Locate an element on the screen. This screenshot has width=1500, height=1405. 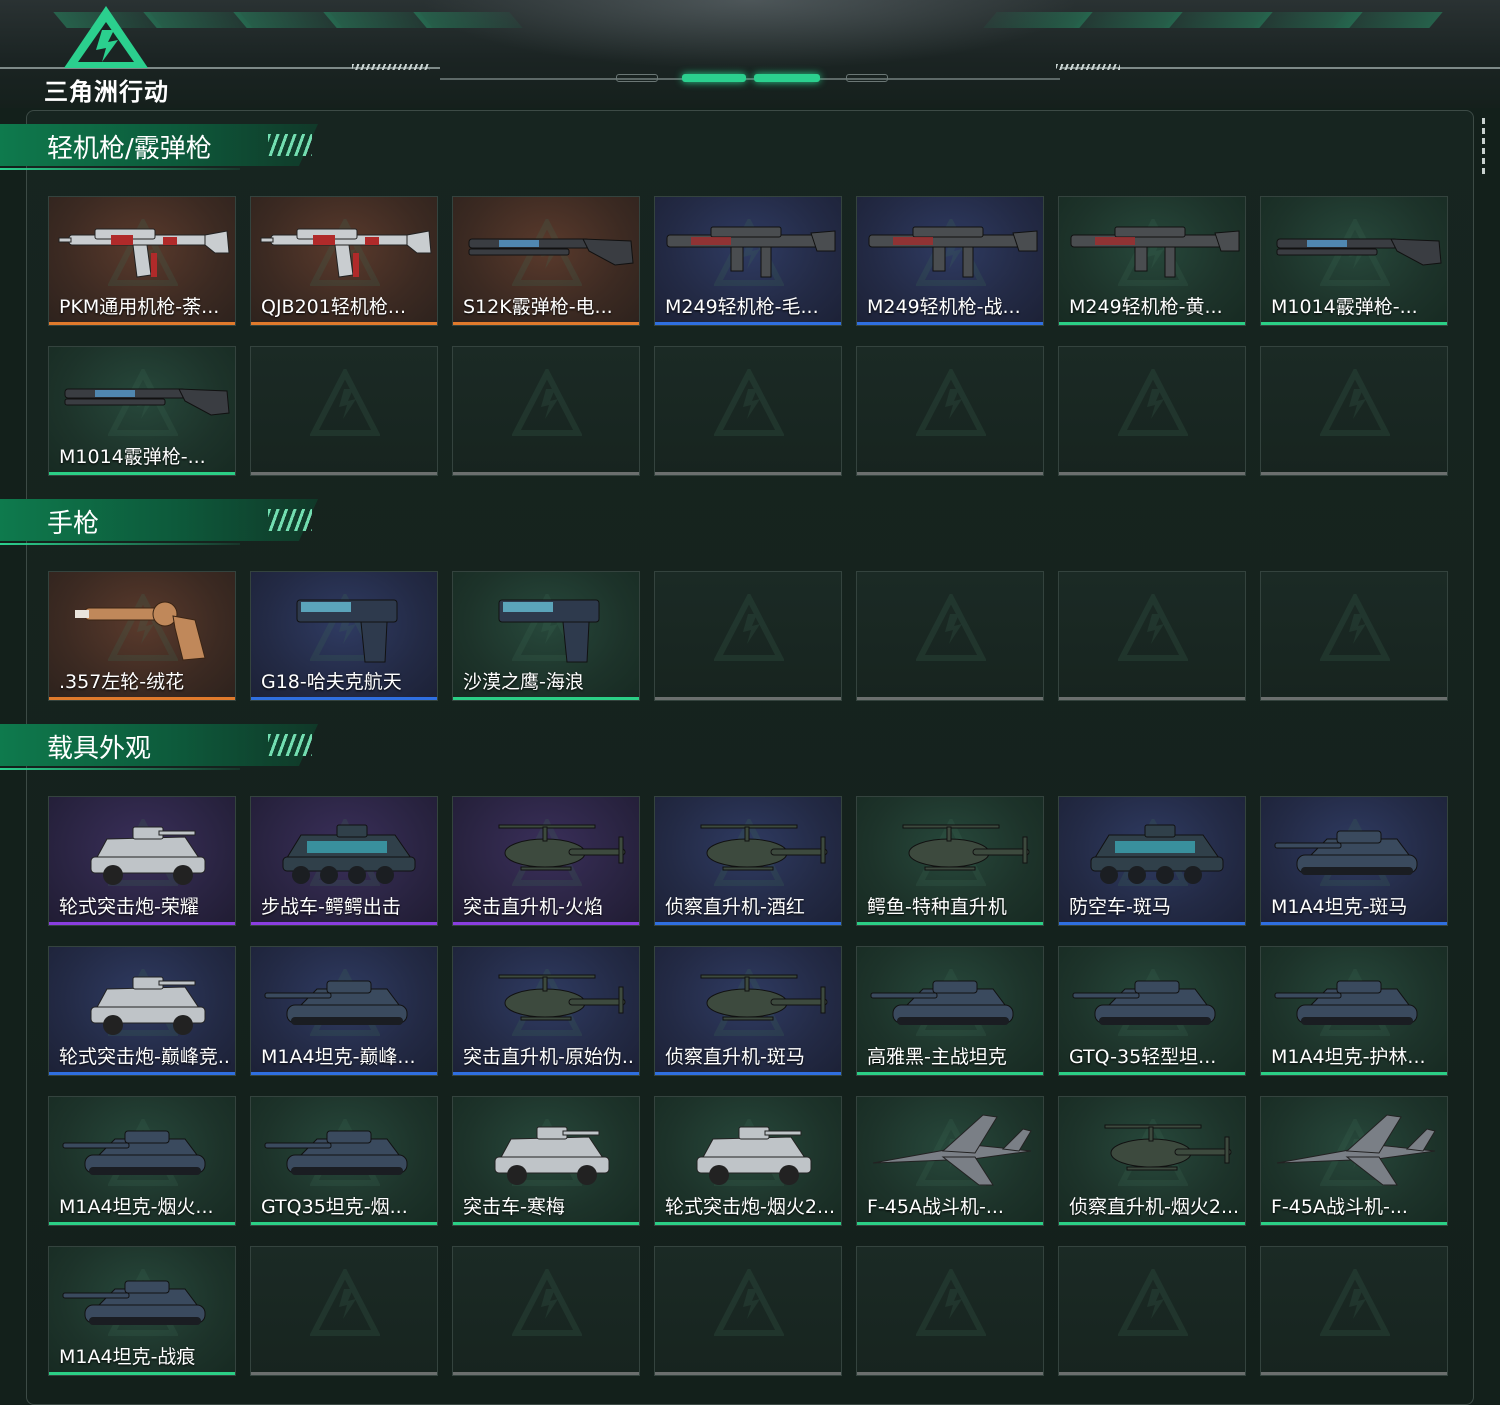
skin-name: G18-哈夫克航天 is located at coordinates (331, 682).